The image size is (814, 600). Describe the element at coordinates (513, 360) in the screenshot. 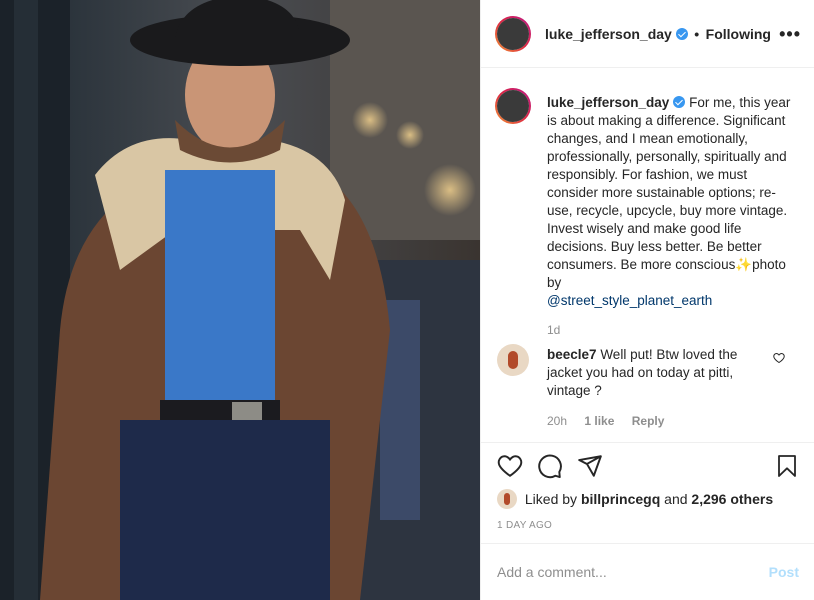

I see `commenter-avatar` at that location.